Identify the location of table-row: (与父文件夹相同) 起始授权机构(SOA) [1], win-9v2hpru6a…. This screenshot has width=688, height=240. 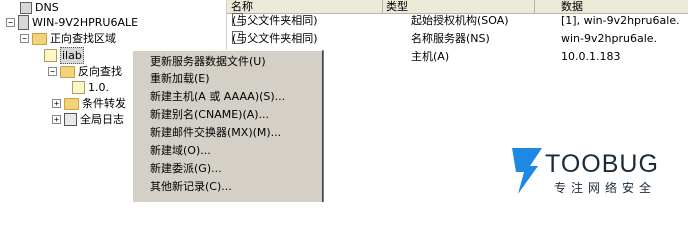
(457, 21).